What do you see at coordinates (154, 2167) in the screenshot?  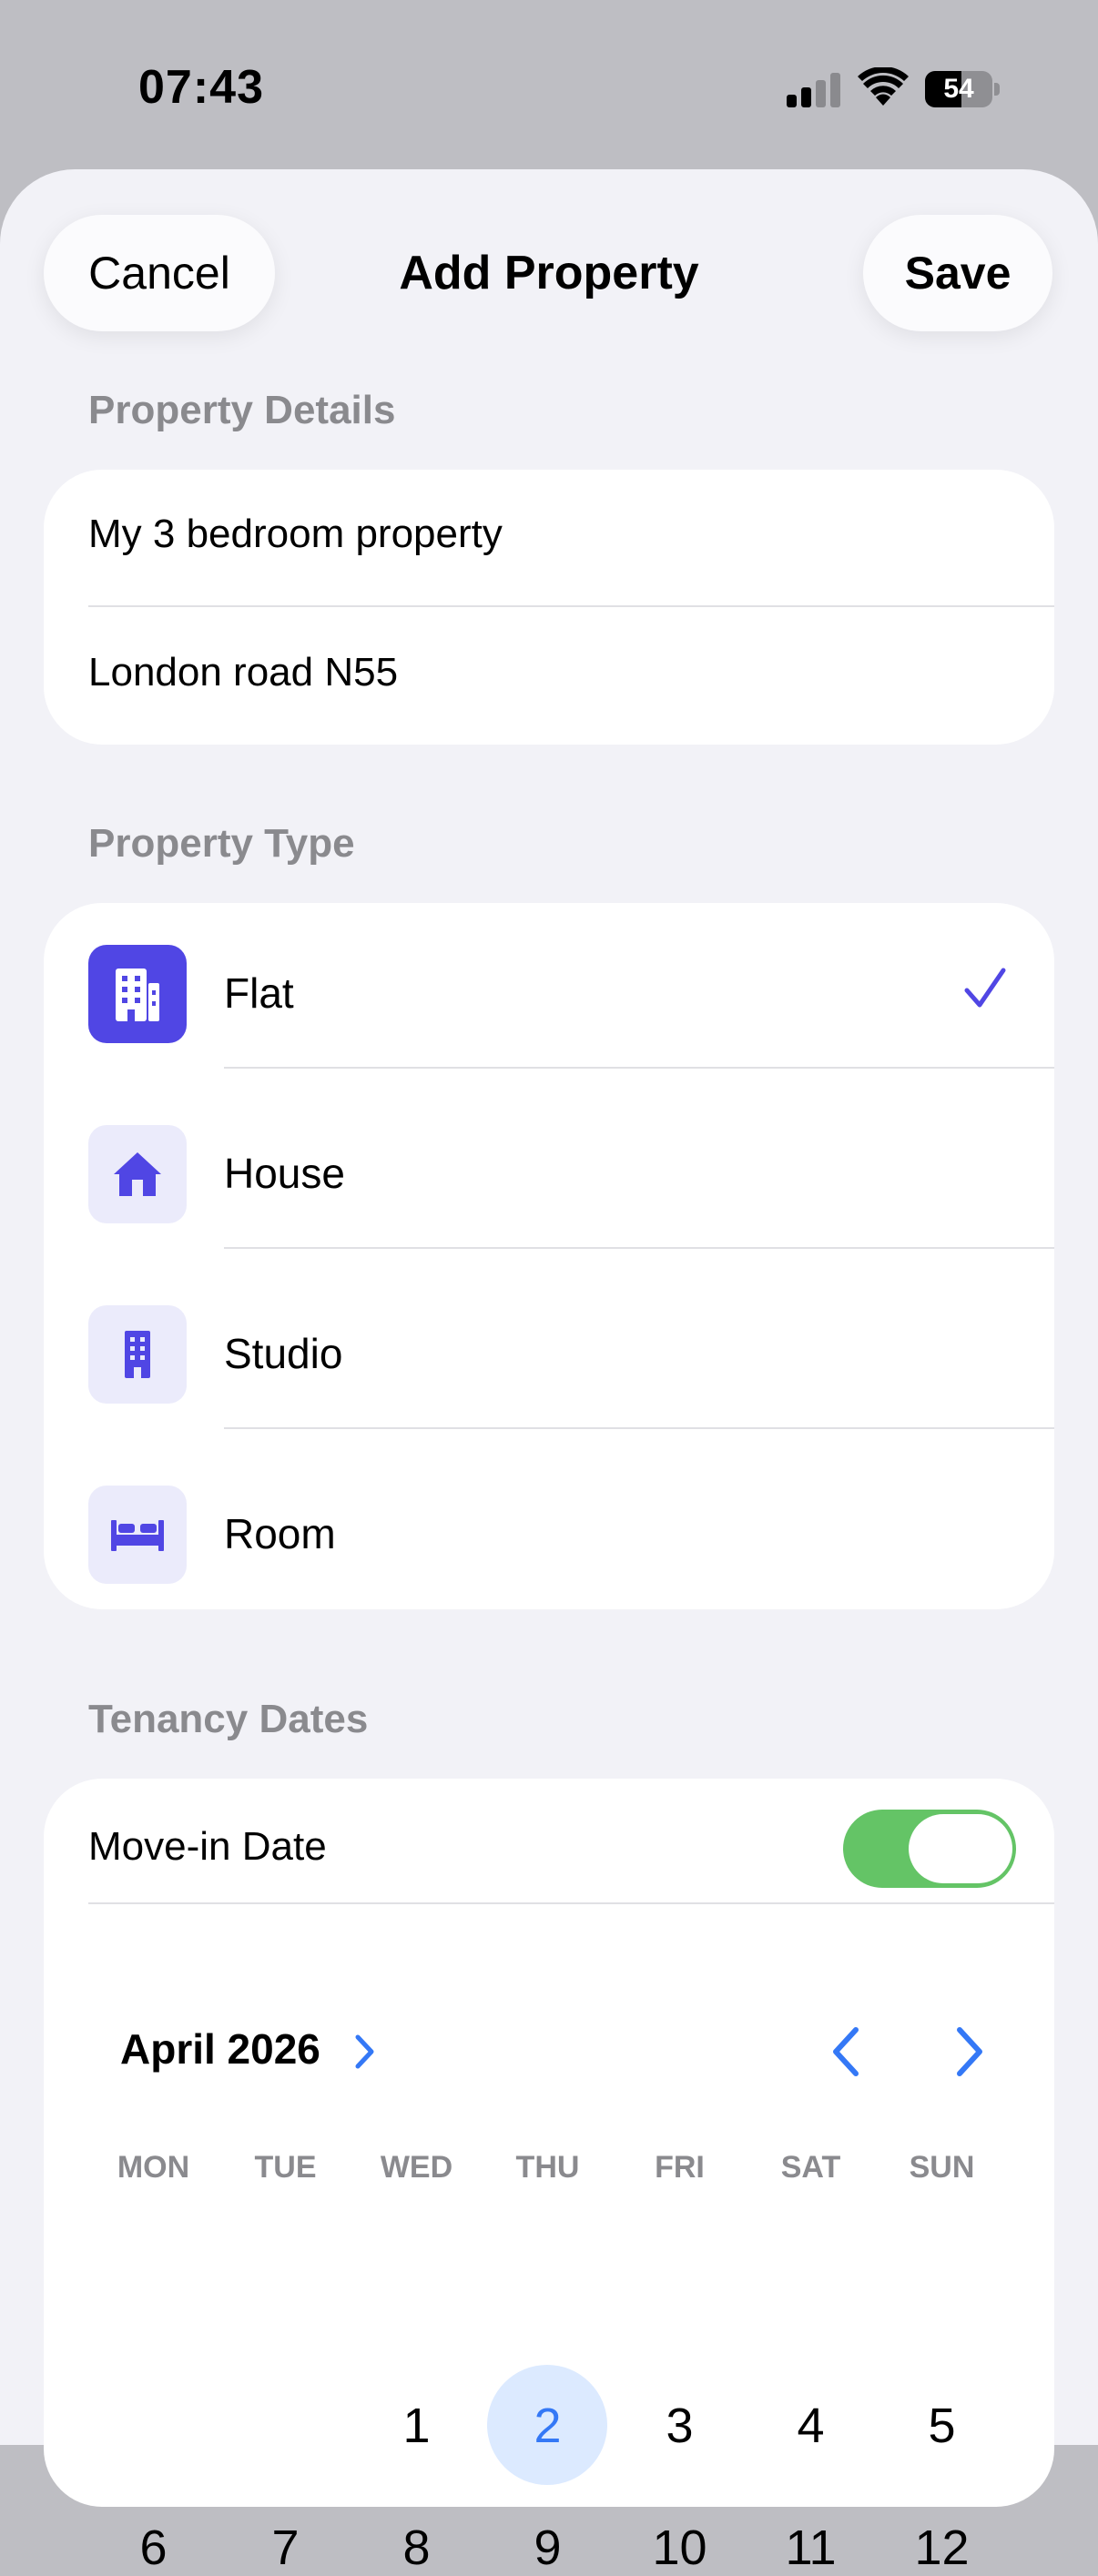 I see `weekday-label: MON` at bounding box center [154, 2167].